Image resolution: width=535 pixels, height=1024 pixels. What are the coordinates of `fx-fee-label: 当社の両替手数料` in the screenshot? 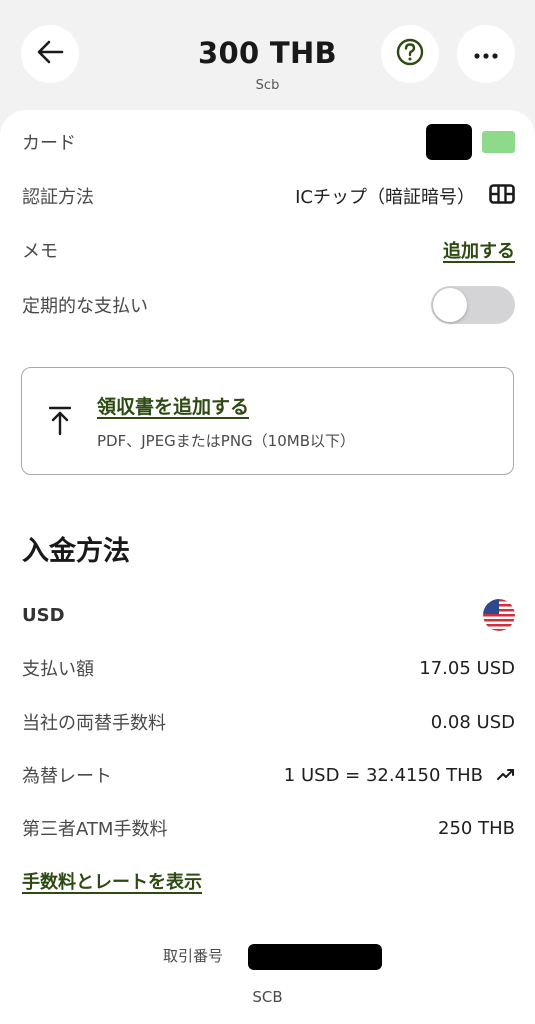 It's located at (94, 723).